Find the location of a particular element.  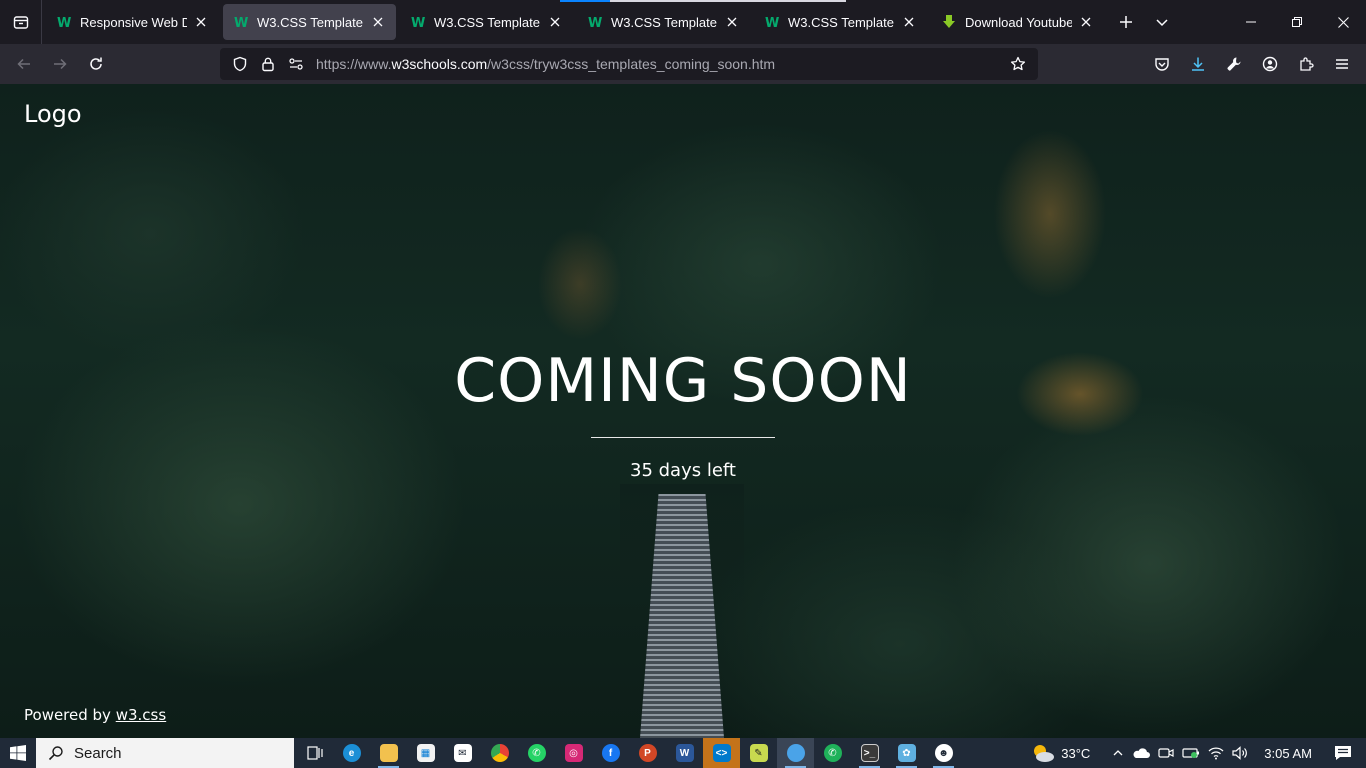

minimize-button is located at coordinates (1251, 22).